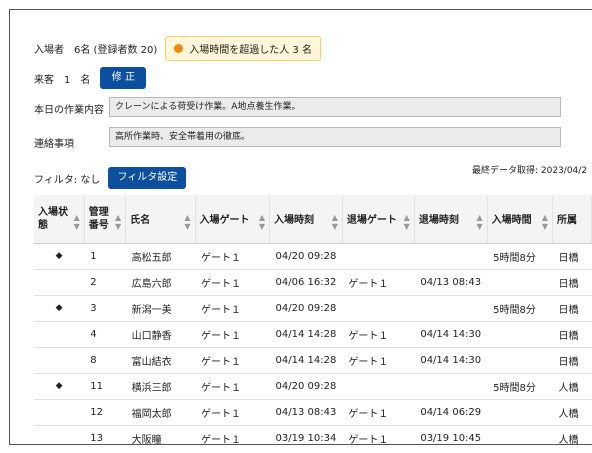  Describe the element at coordinates (233, 219) in the screenshot. I see `header-in-gate: 入場ゲート ▲ ▼` at that location.